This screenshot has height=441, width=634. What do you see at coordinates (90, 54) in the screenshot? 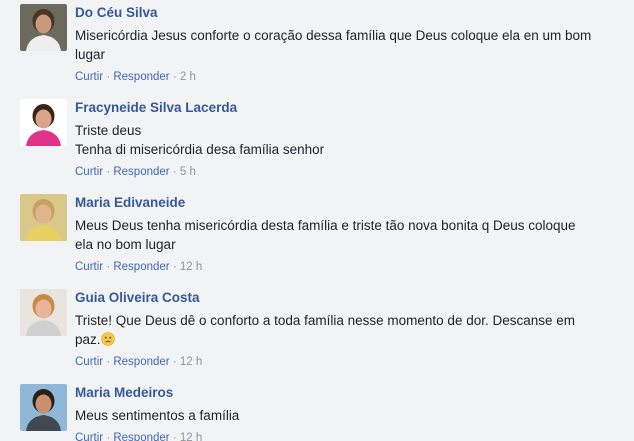
I see `comment-text-line: lugar` at bounding box center [90, 54].